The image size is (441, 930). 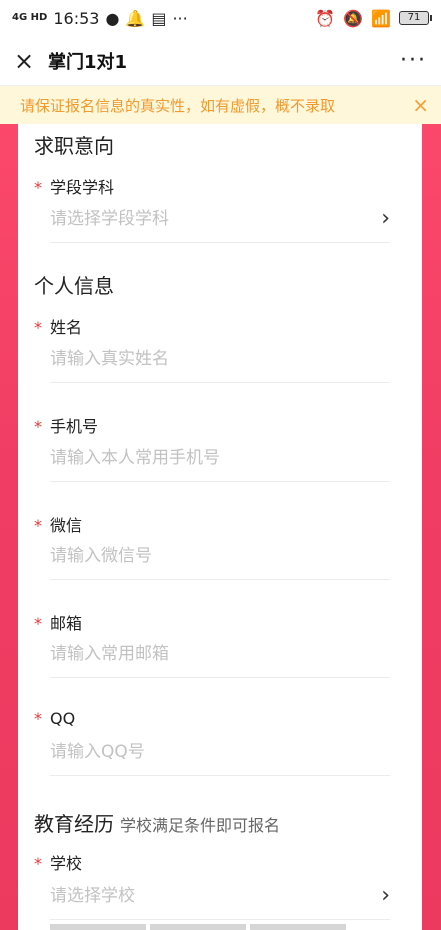 I want to click on wifi-icon: 📶, so click(x=381, y=18).